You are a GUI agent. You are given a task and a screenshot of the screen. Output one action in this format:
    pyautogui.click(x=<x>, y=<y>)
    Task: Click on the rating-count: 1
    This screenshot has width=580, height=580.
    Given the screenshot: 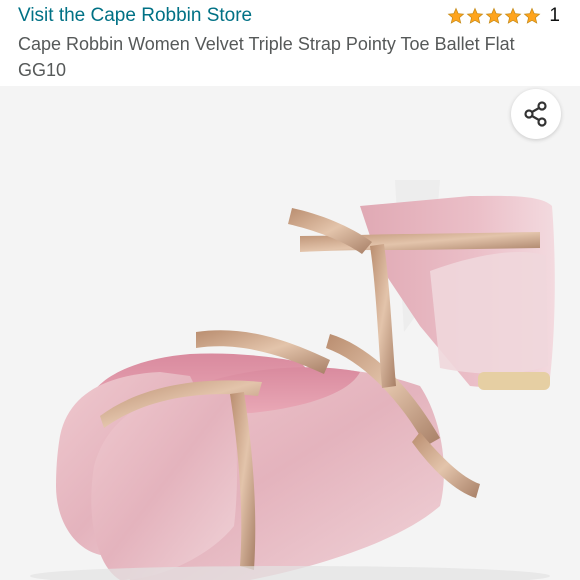 What is the action you would take?
    pyautogui.click(x=554, y=16)
    